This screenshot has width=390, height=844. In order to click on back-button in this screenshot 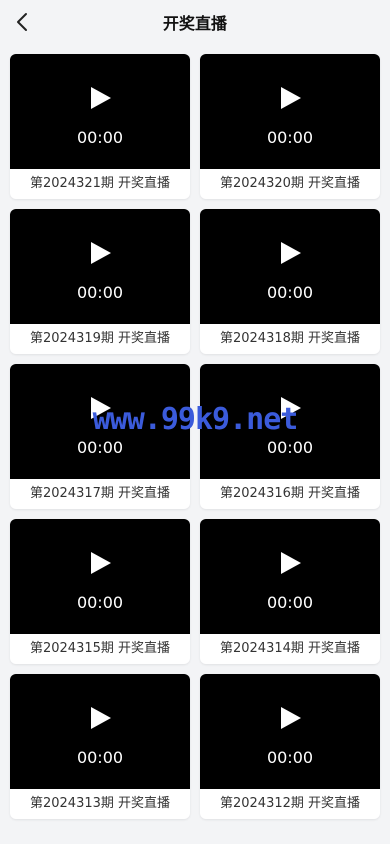, I will do `click(22, 22)`.